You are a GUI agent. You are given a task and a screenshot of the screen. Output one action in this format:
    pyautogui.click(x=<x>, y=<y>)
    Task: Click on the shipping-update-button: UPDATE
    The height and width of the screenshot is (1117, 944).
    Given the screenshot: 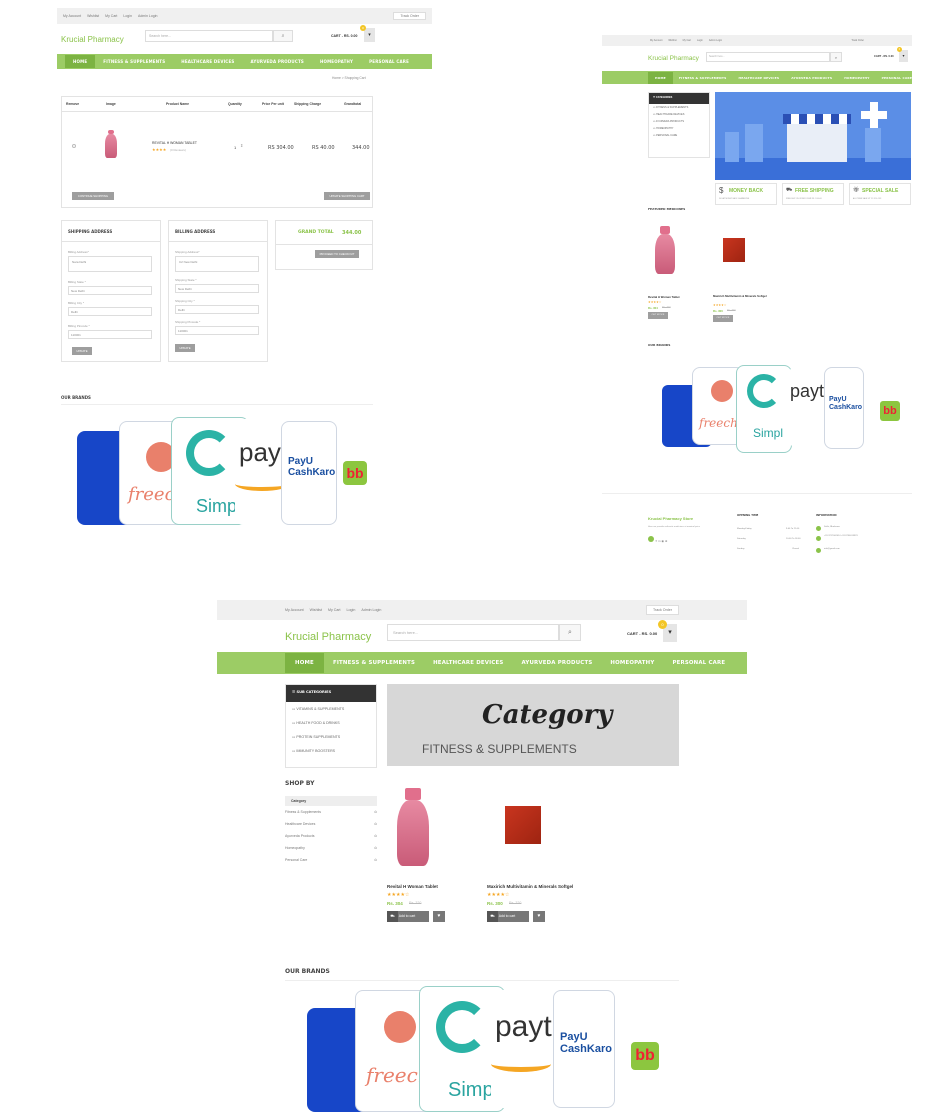 What is the action you would take?
    pyautogui.click(x=82, y=351)
    